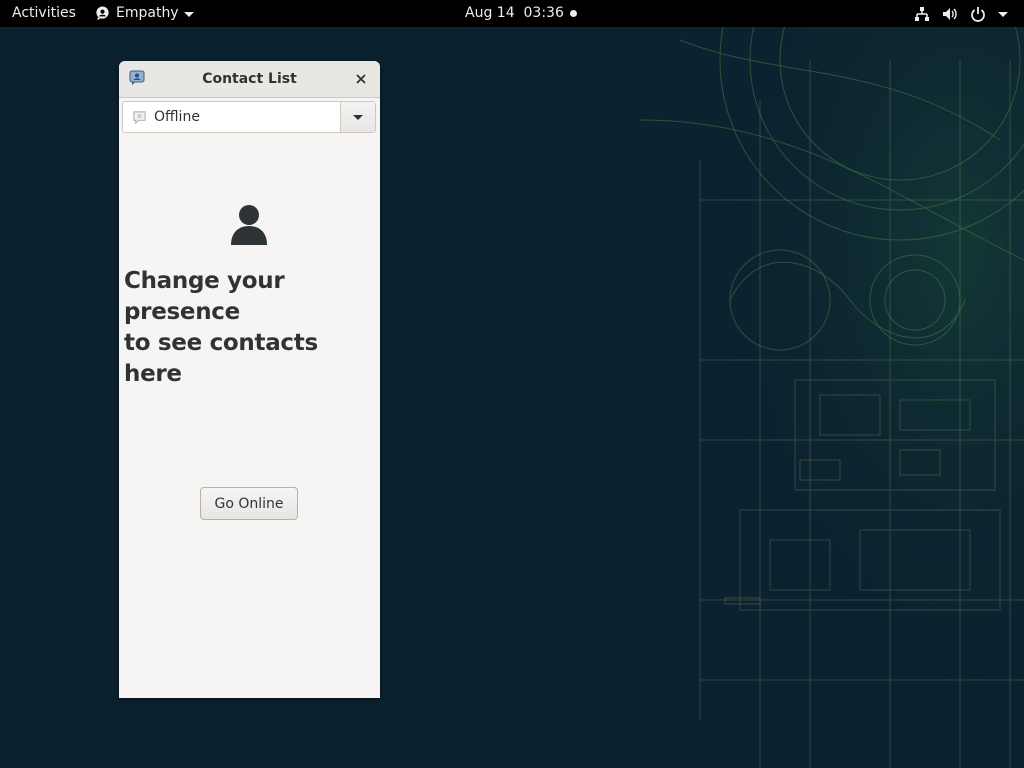 Image resolution: width=1024 pixels, height=768 pixels. Describe the element at coordinates (249, 225) in the screenshot. I see `person-icon` at that location.